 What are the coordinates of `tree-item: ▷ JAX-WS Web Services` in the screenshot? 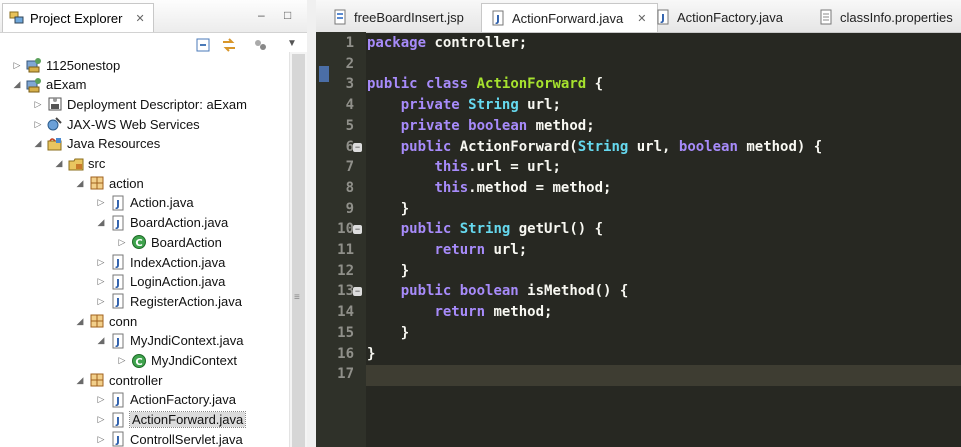 It's located at (115, 124).